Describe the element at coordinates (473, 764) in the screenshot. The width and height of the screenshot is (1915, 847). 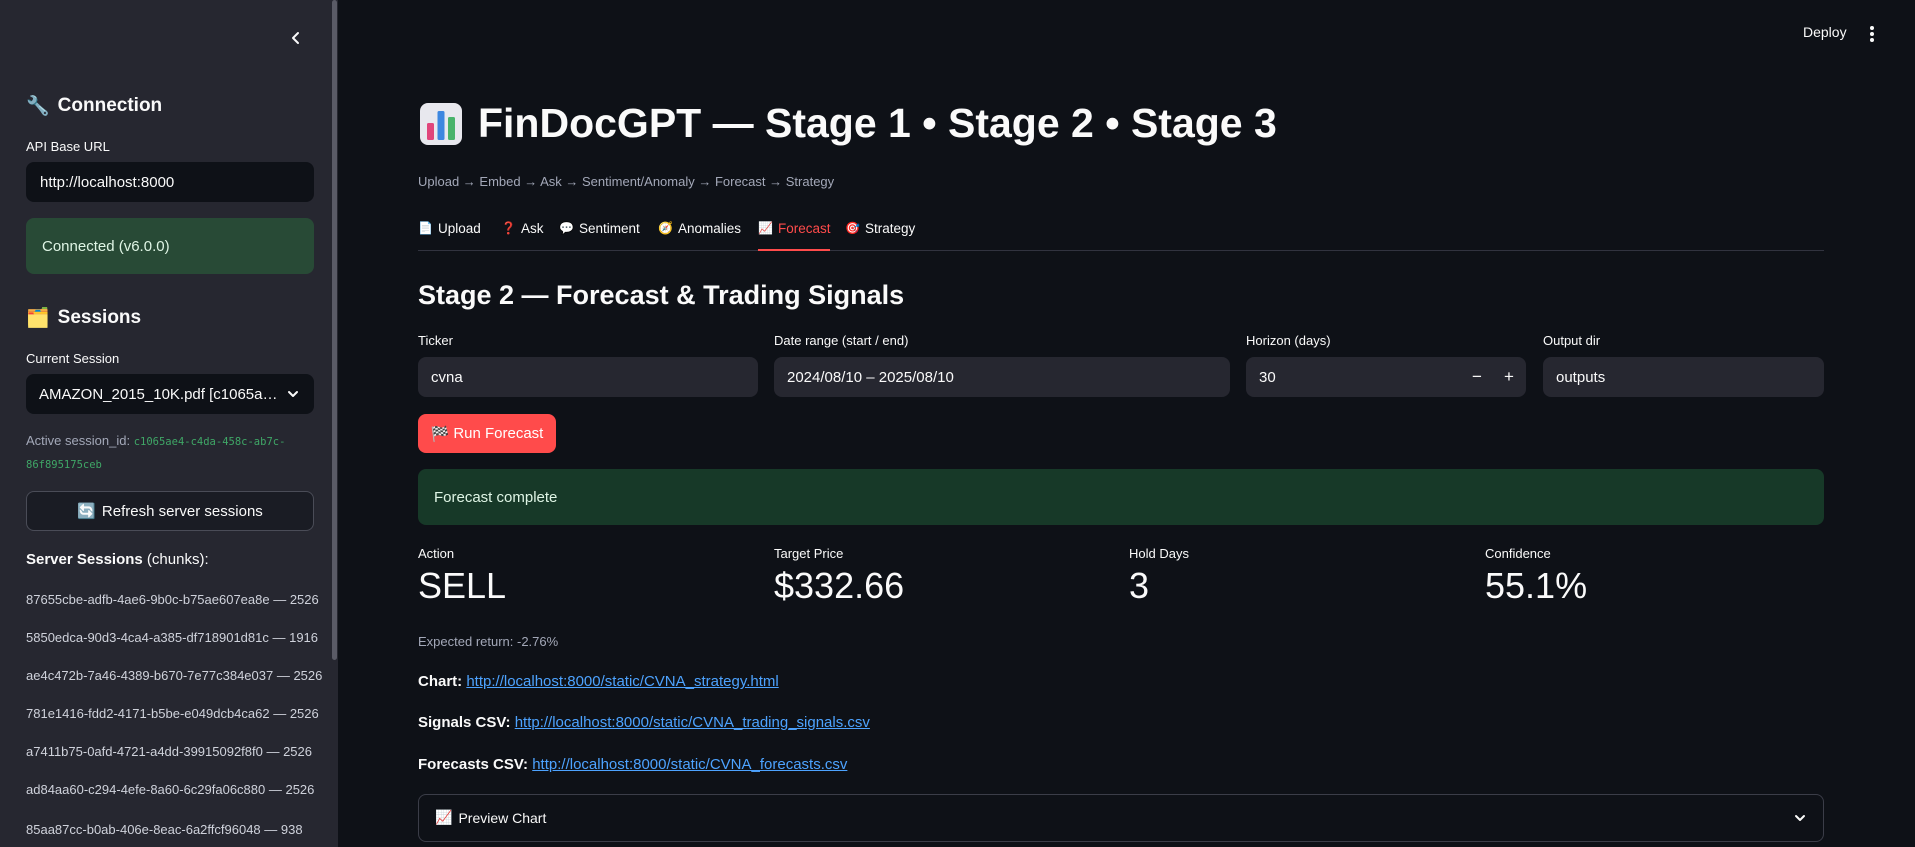
I see `forecasts-link-label: Forecasts CSV:` at that location.